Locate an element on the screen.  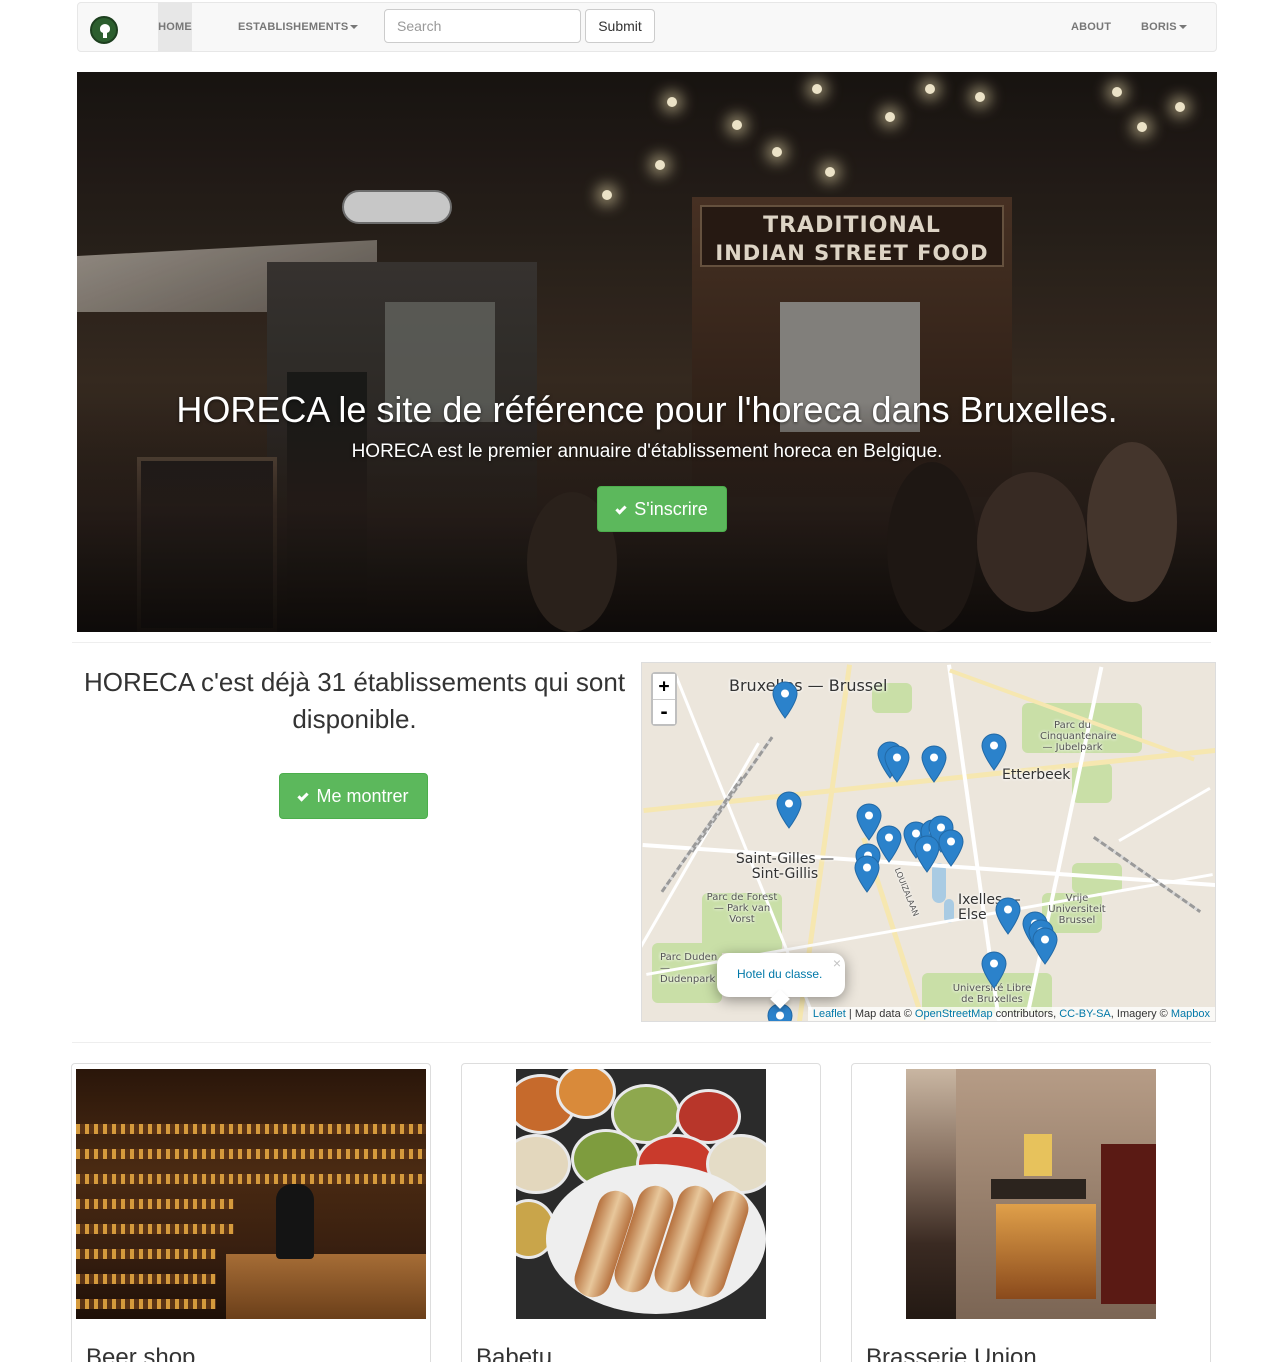
mapbox-link: Mapbox is located at coordinates (1190, 1014).